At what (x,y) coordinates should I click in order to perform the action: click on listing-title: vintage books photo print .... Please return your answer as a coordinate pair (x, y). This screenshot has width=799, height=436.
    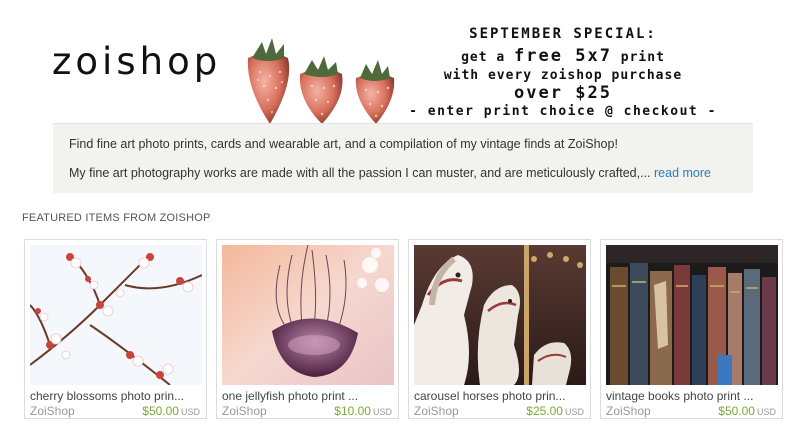
    Looking at the image, I should click on (692, 396).